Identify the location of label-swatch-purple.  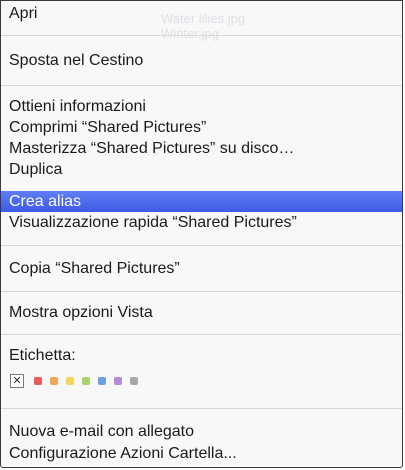
(118, 381).